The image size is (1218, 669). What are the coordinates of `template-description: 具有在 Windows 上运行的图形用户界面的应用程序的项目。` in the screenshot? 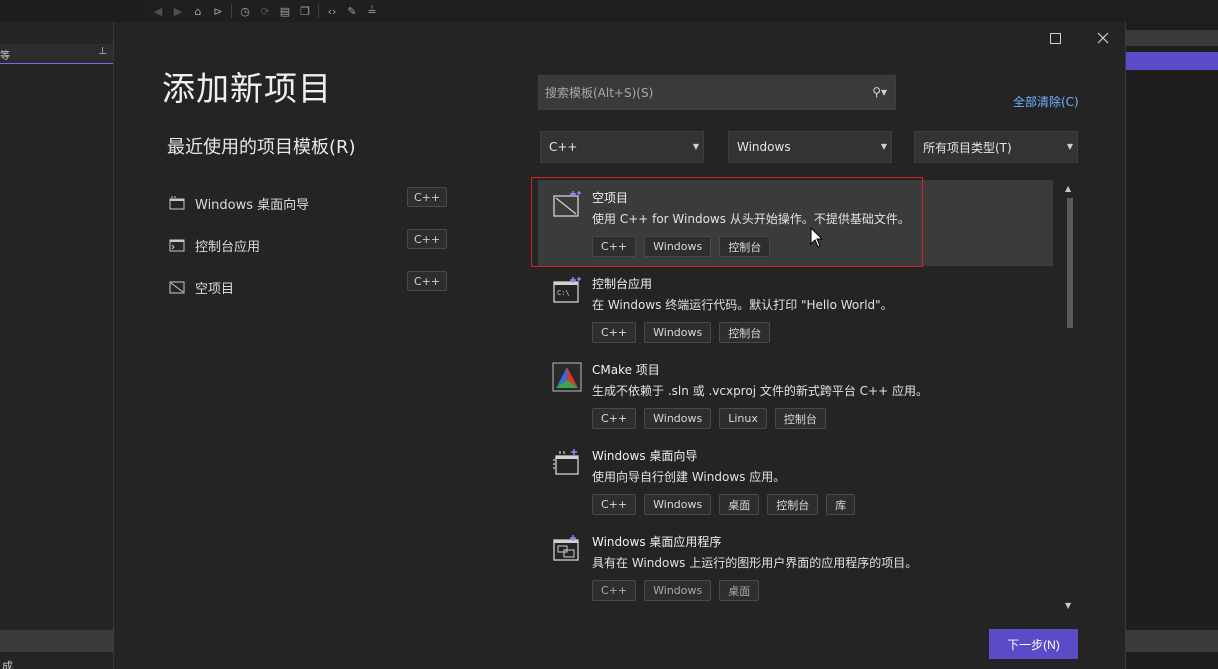 It's located at (755, 563).